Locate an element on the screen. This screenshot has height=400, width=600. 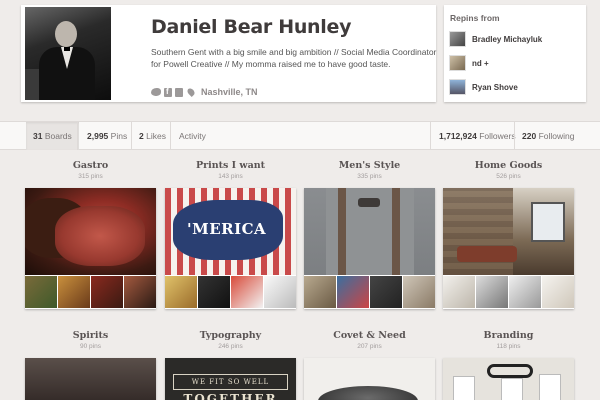
tab-following: 220 Following is located at coordinates (548, 136).